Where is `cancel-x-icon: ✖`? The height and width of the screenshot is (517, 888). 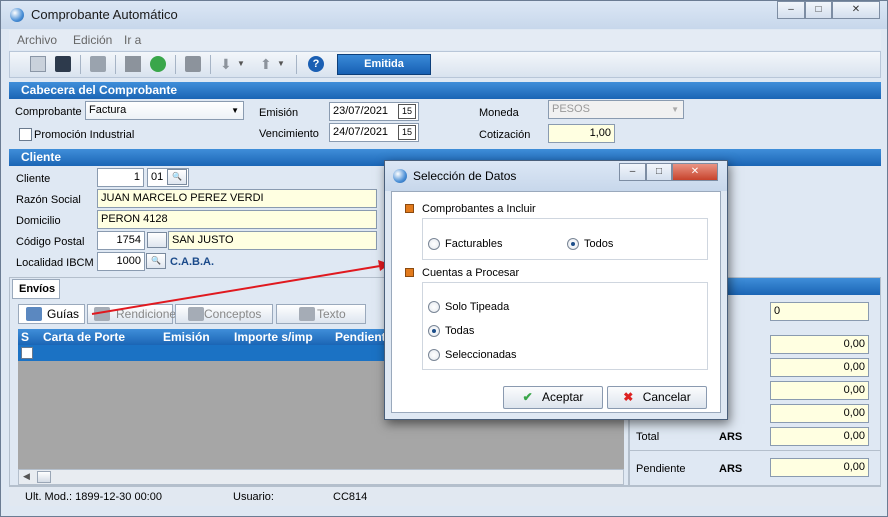
cancel-x-icon: ✖ is located at coordinates (628, 397).